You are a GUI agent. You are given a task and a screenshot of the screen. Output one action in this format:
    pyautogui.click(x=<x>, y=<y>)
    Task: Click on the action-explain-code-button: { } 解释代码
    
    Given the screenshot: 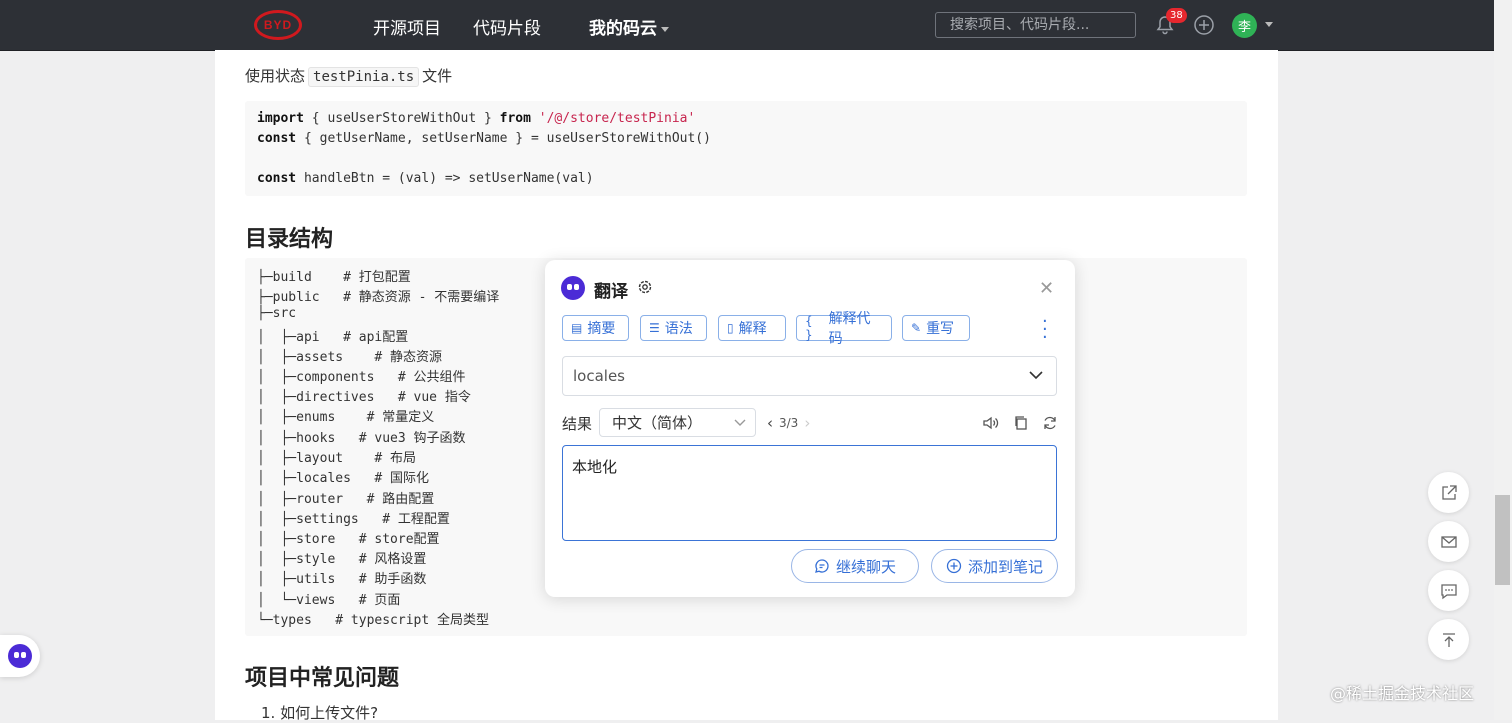 What is the action you would take?
    pyautogui.click(x=844, y=329)
    